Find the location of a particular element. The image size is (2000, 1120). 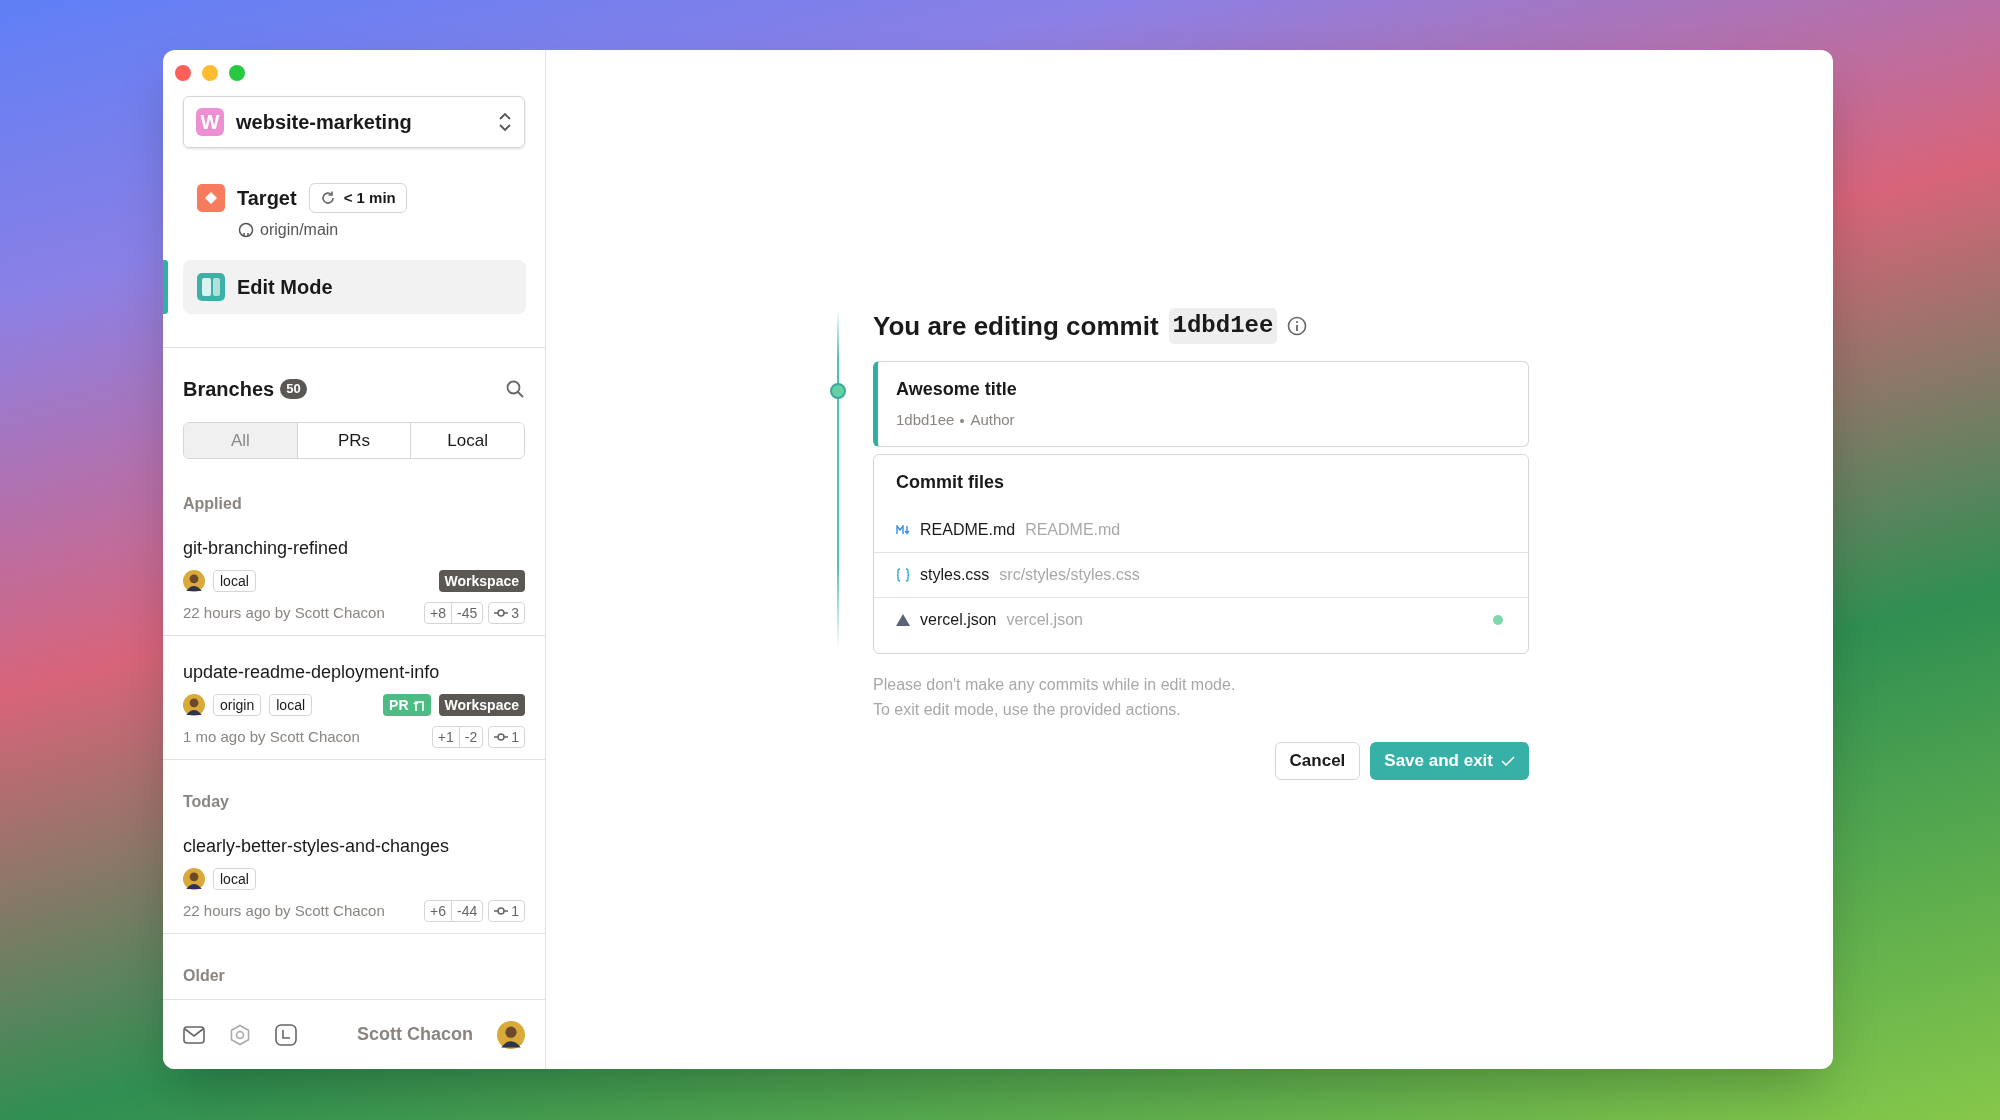

files-title: Commit files is located at coordinates (950, 482).